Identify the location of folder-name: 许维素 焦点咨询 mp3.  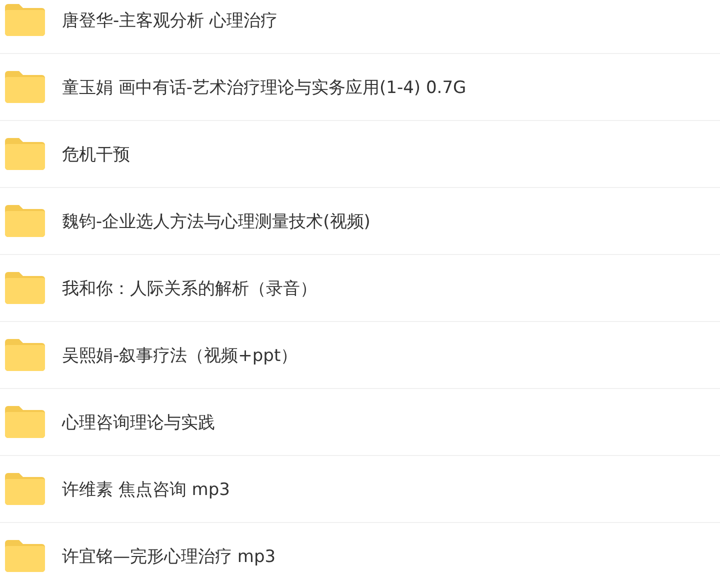
(146, 489).